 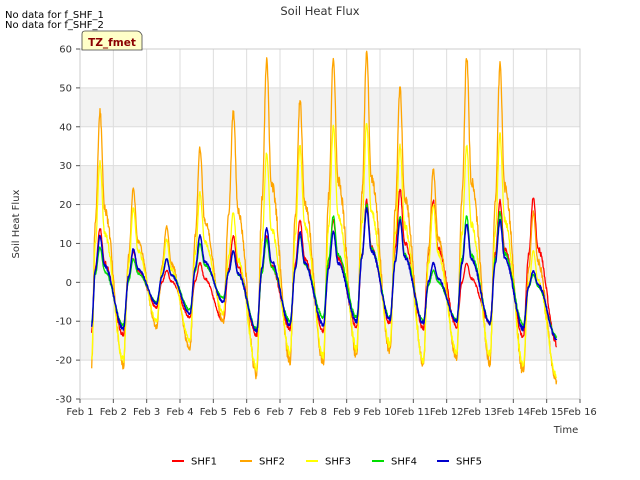 What do you see at coordinates (565, 430) in the screenshot?
I see `x-axis-label: Time` at bounding box center [565, 430].